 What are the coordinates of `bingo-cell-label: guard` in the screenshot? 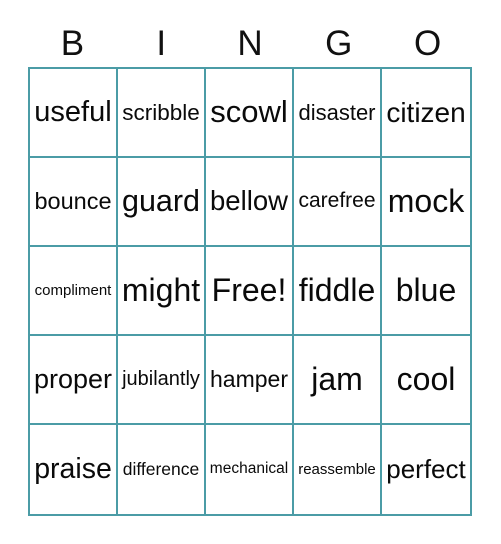 It's located at (160, 201).